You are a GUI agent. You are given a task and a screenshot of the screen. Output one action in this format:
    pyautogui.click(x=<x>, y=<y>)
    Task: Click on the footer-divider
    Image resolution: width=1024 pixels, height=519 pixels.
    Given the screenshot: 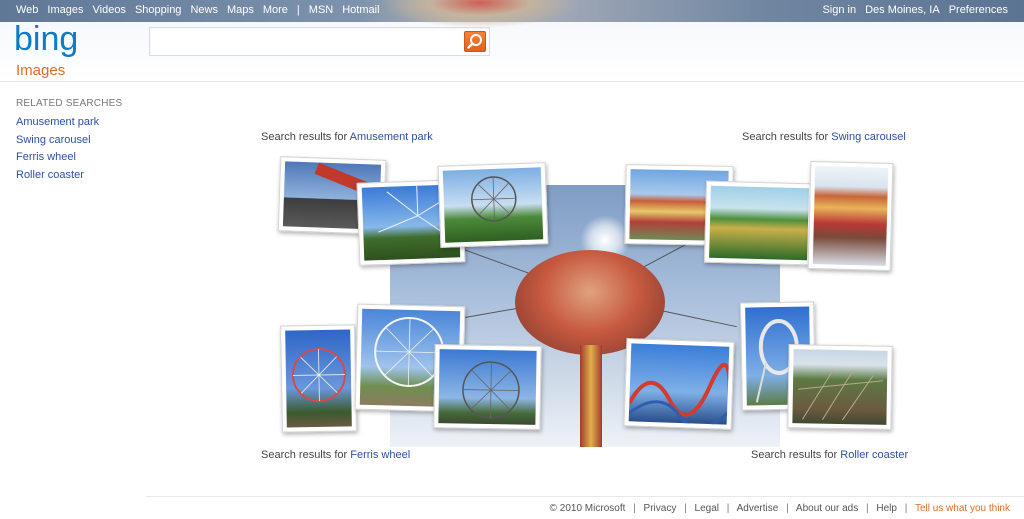 What is the action you would take?
    pyautogui.click(x=585, y=496)
    